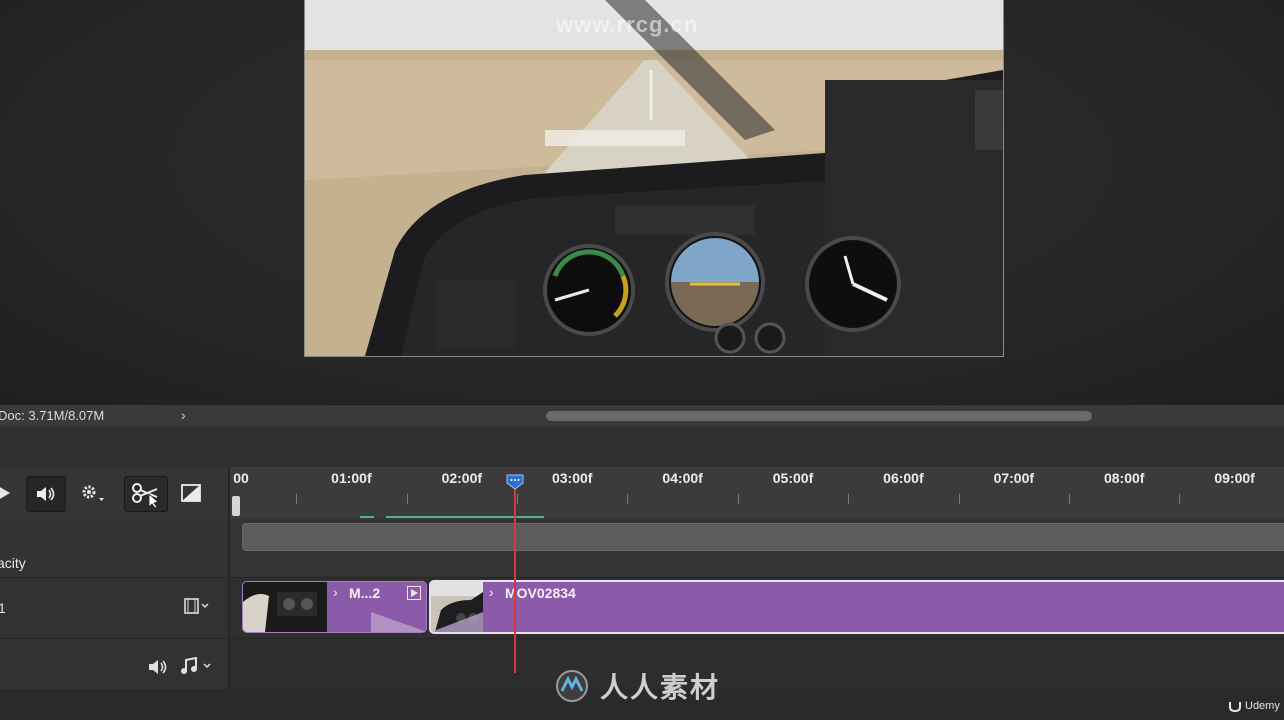  What do you see at coordinates (114, 548) in the screenshot?
I see `opacity-row-header: acity` at bounding box center [114, 548].